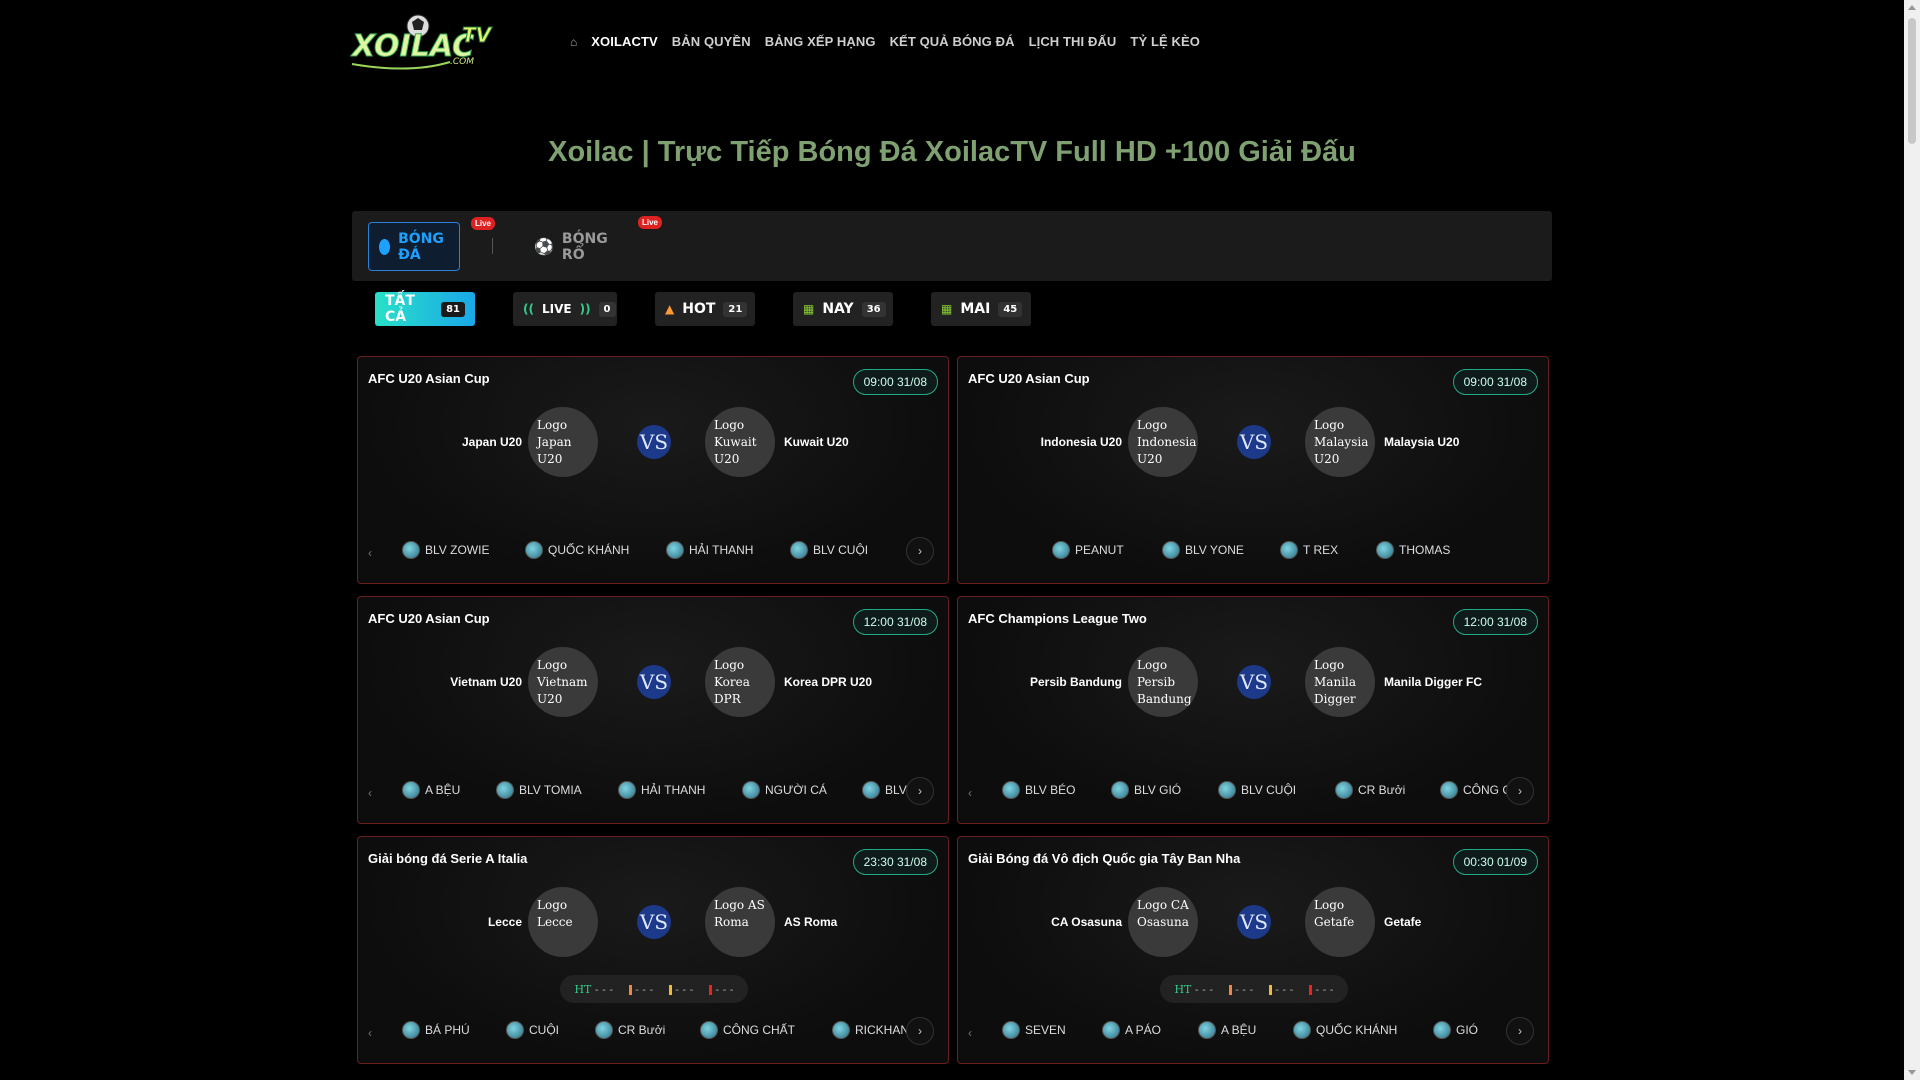 The height and width of the screenshot is (1080, 1920). I want to click on commentator-item: SEVEN, so click(1034, 1030).